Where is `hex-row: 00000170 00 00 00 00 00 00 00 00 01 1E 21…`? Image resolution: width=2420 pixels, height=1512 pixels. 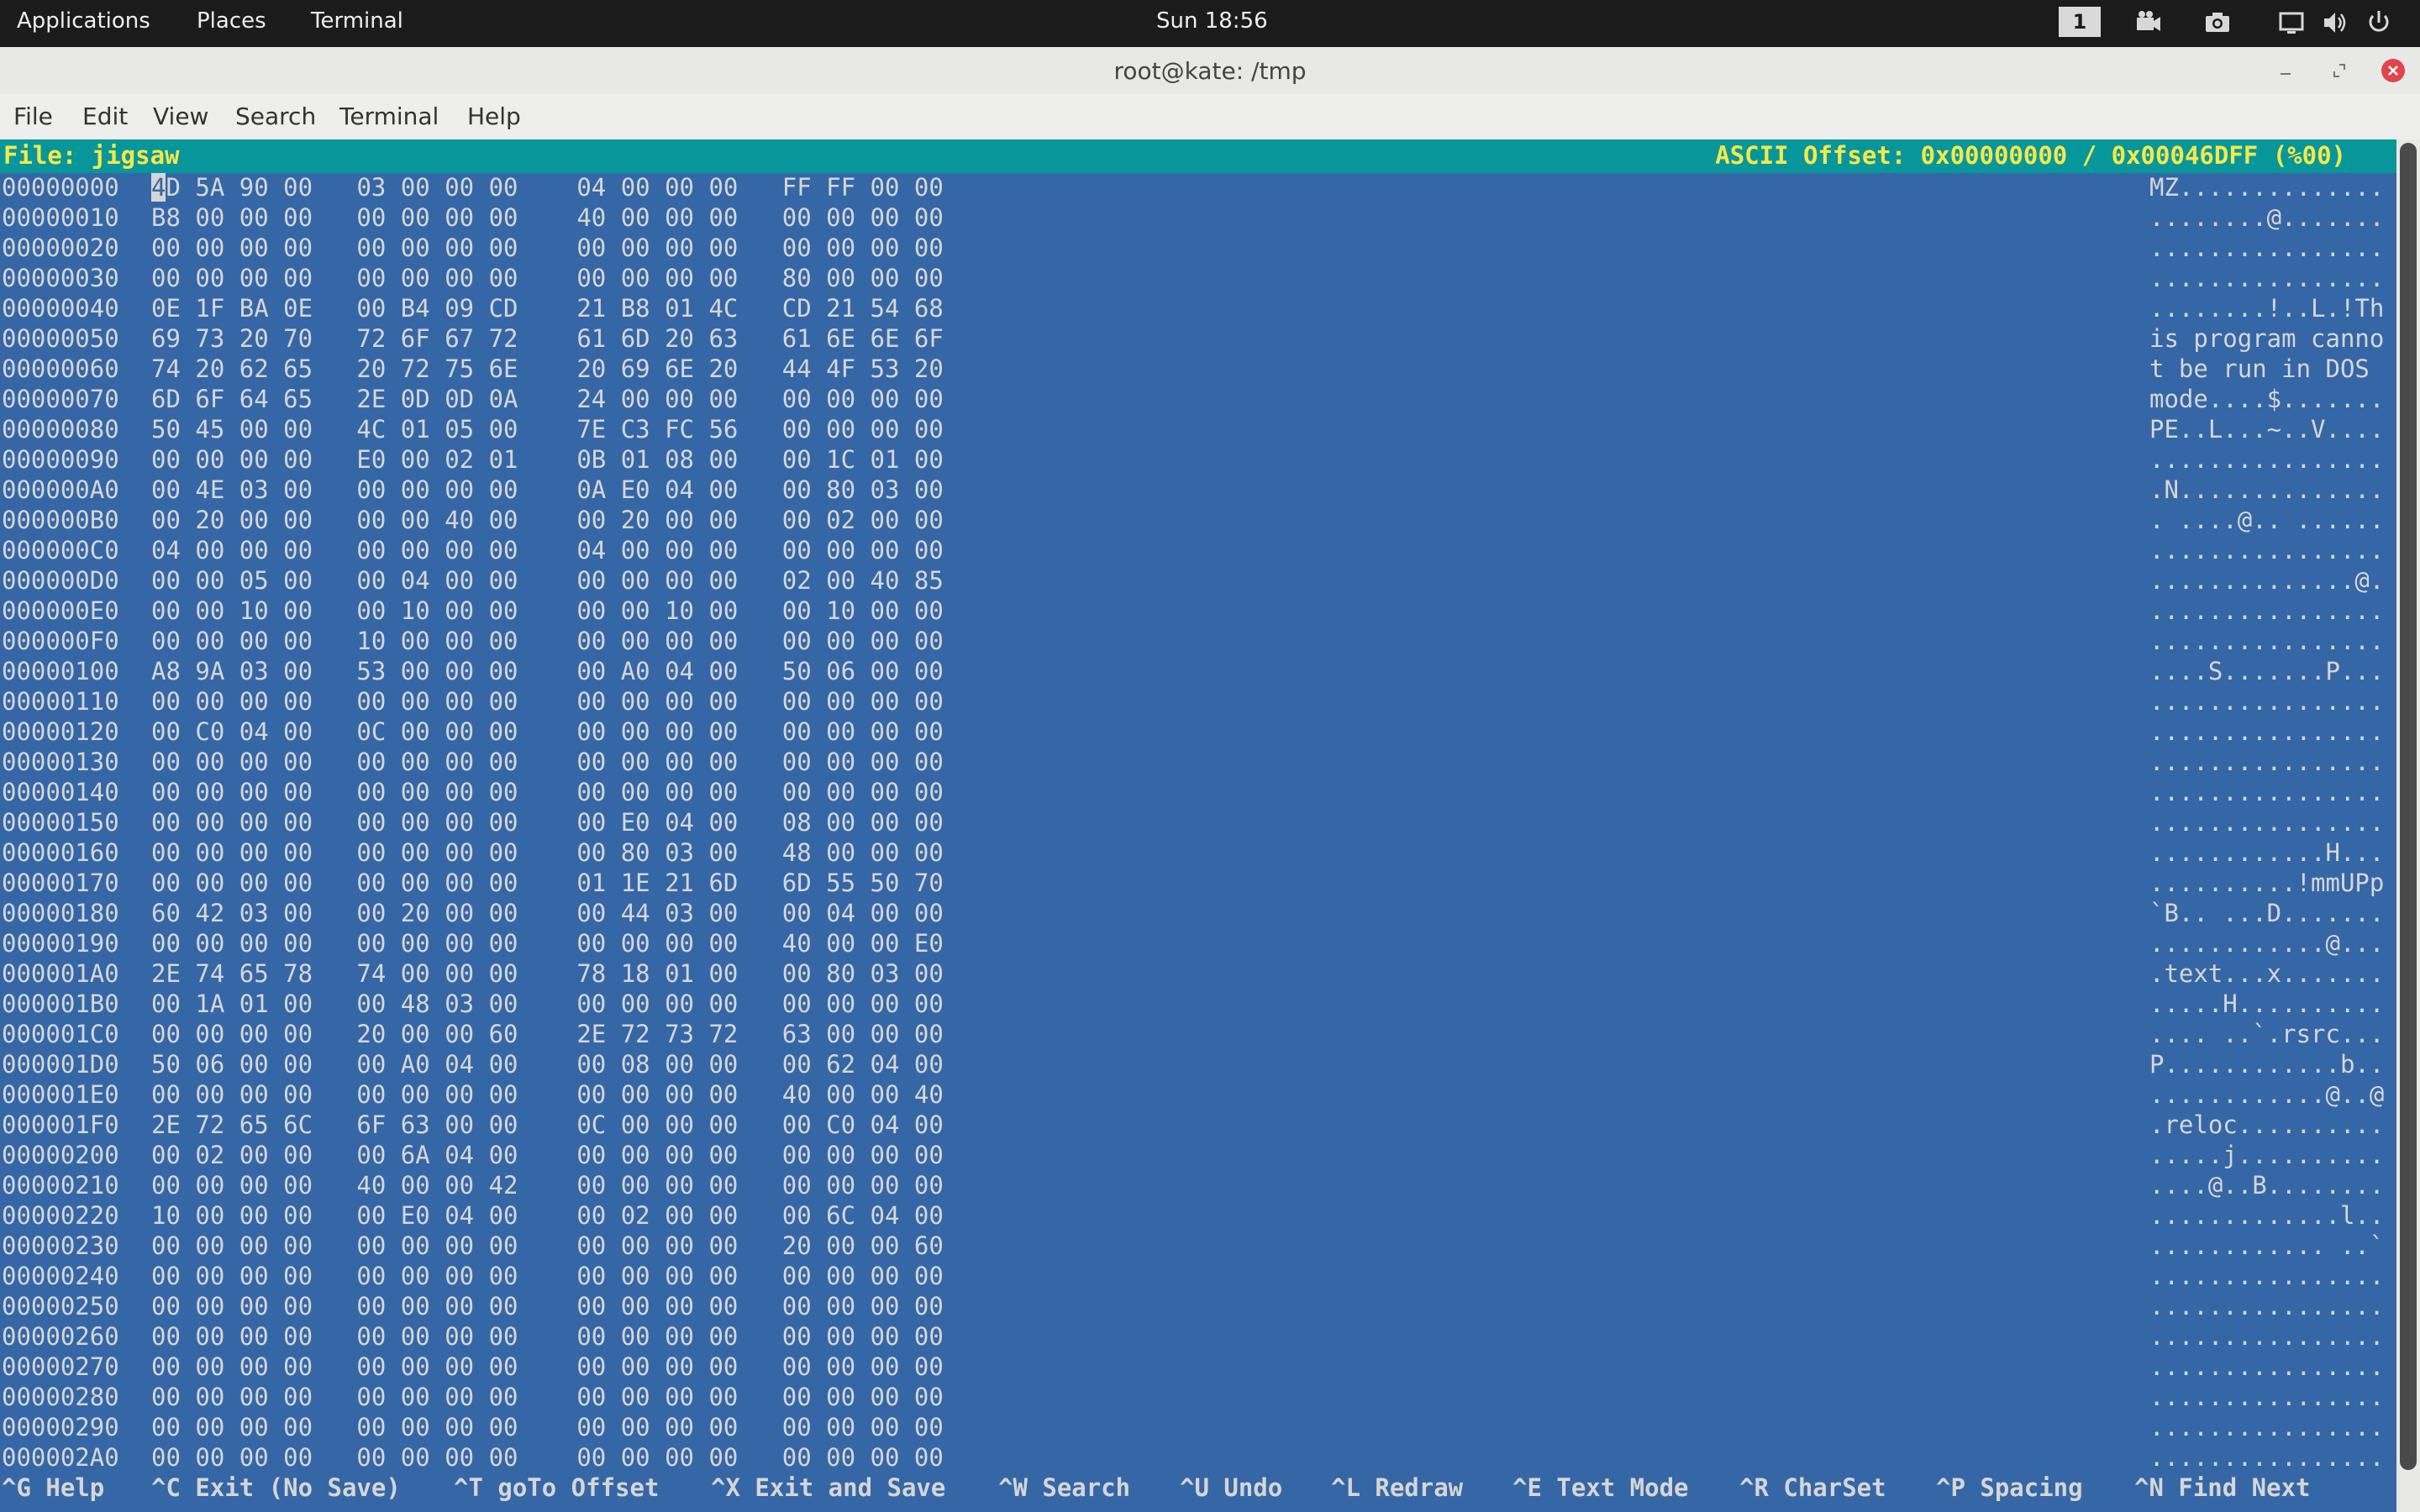
hex-row: 00000170 00 00 00 00 00 00 00 00 01 1E 21… is located at coordinates (1198, 884).